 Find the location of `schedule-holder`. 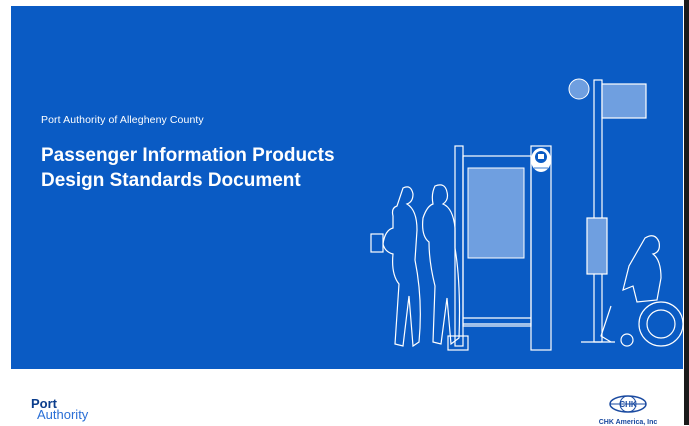

schedule-holder is located at coordinates (597, 246).